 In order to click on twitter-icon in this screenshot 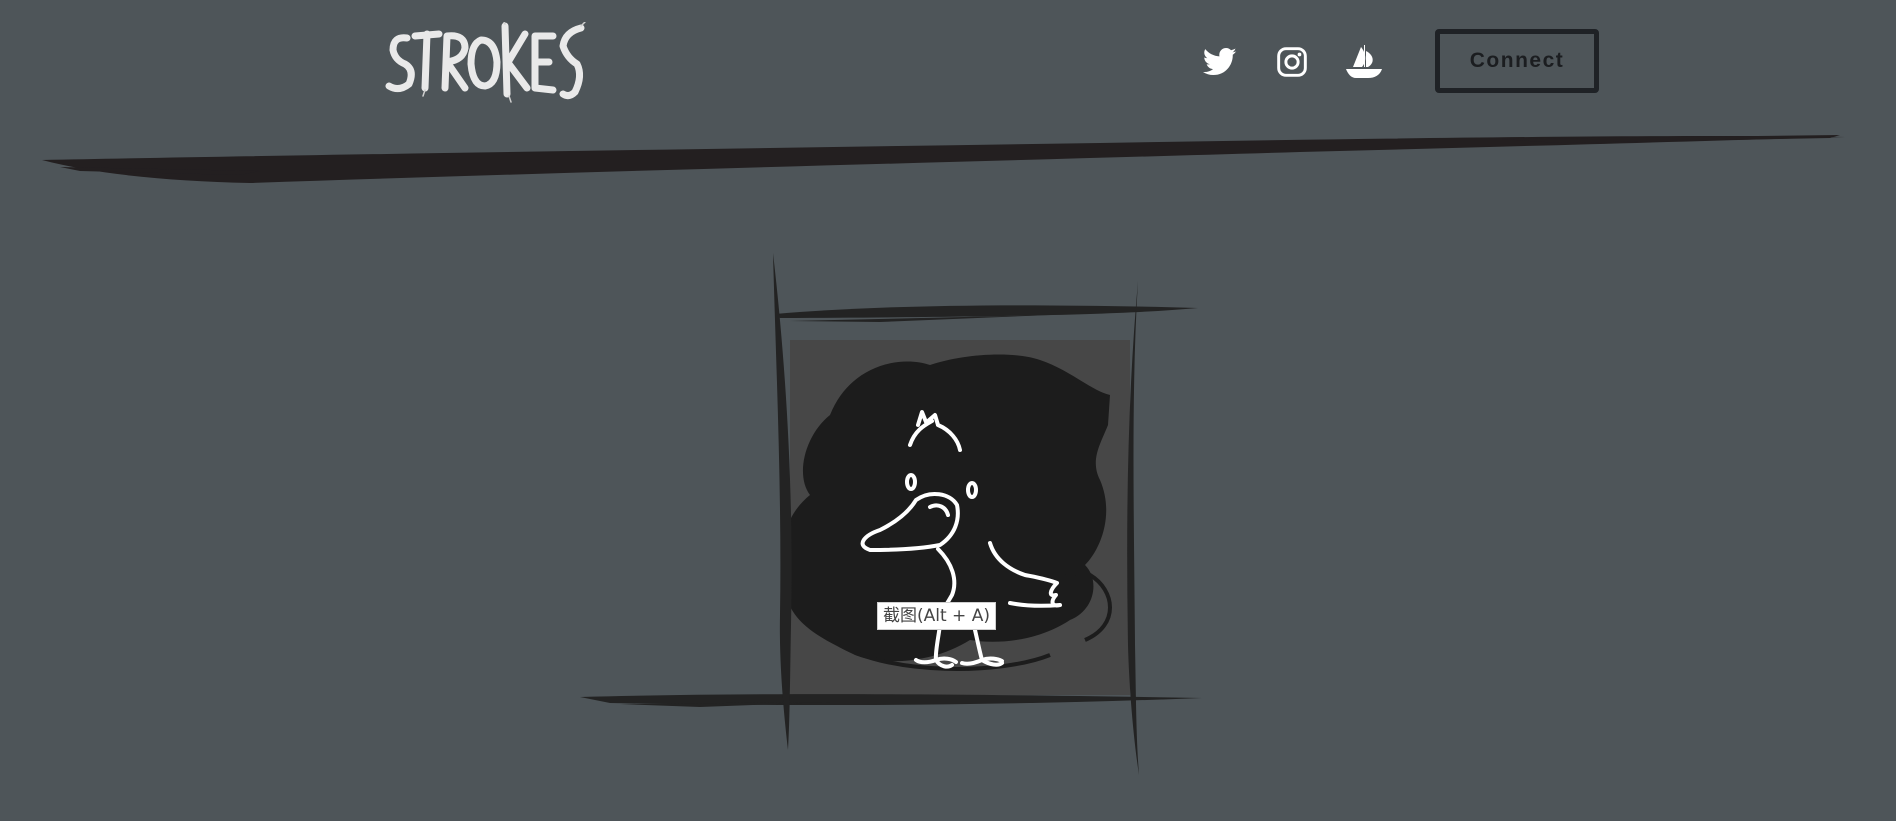, I will do `click(1220, 61)`.